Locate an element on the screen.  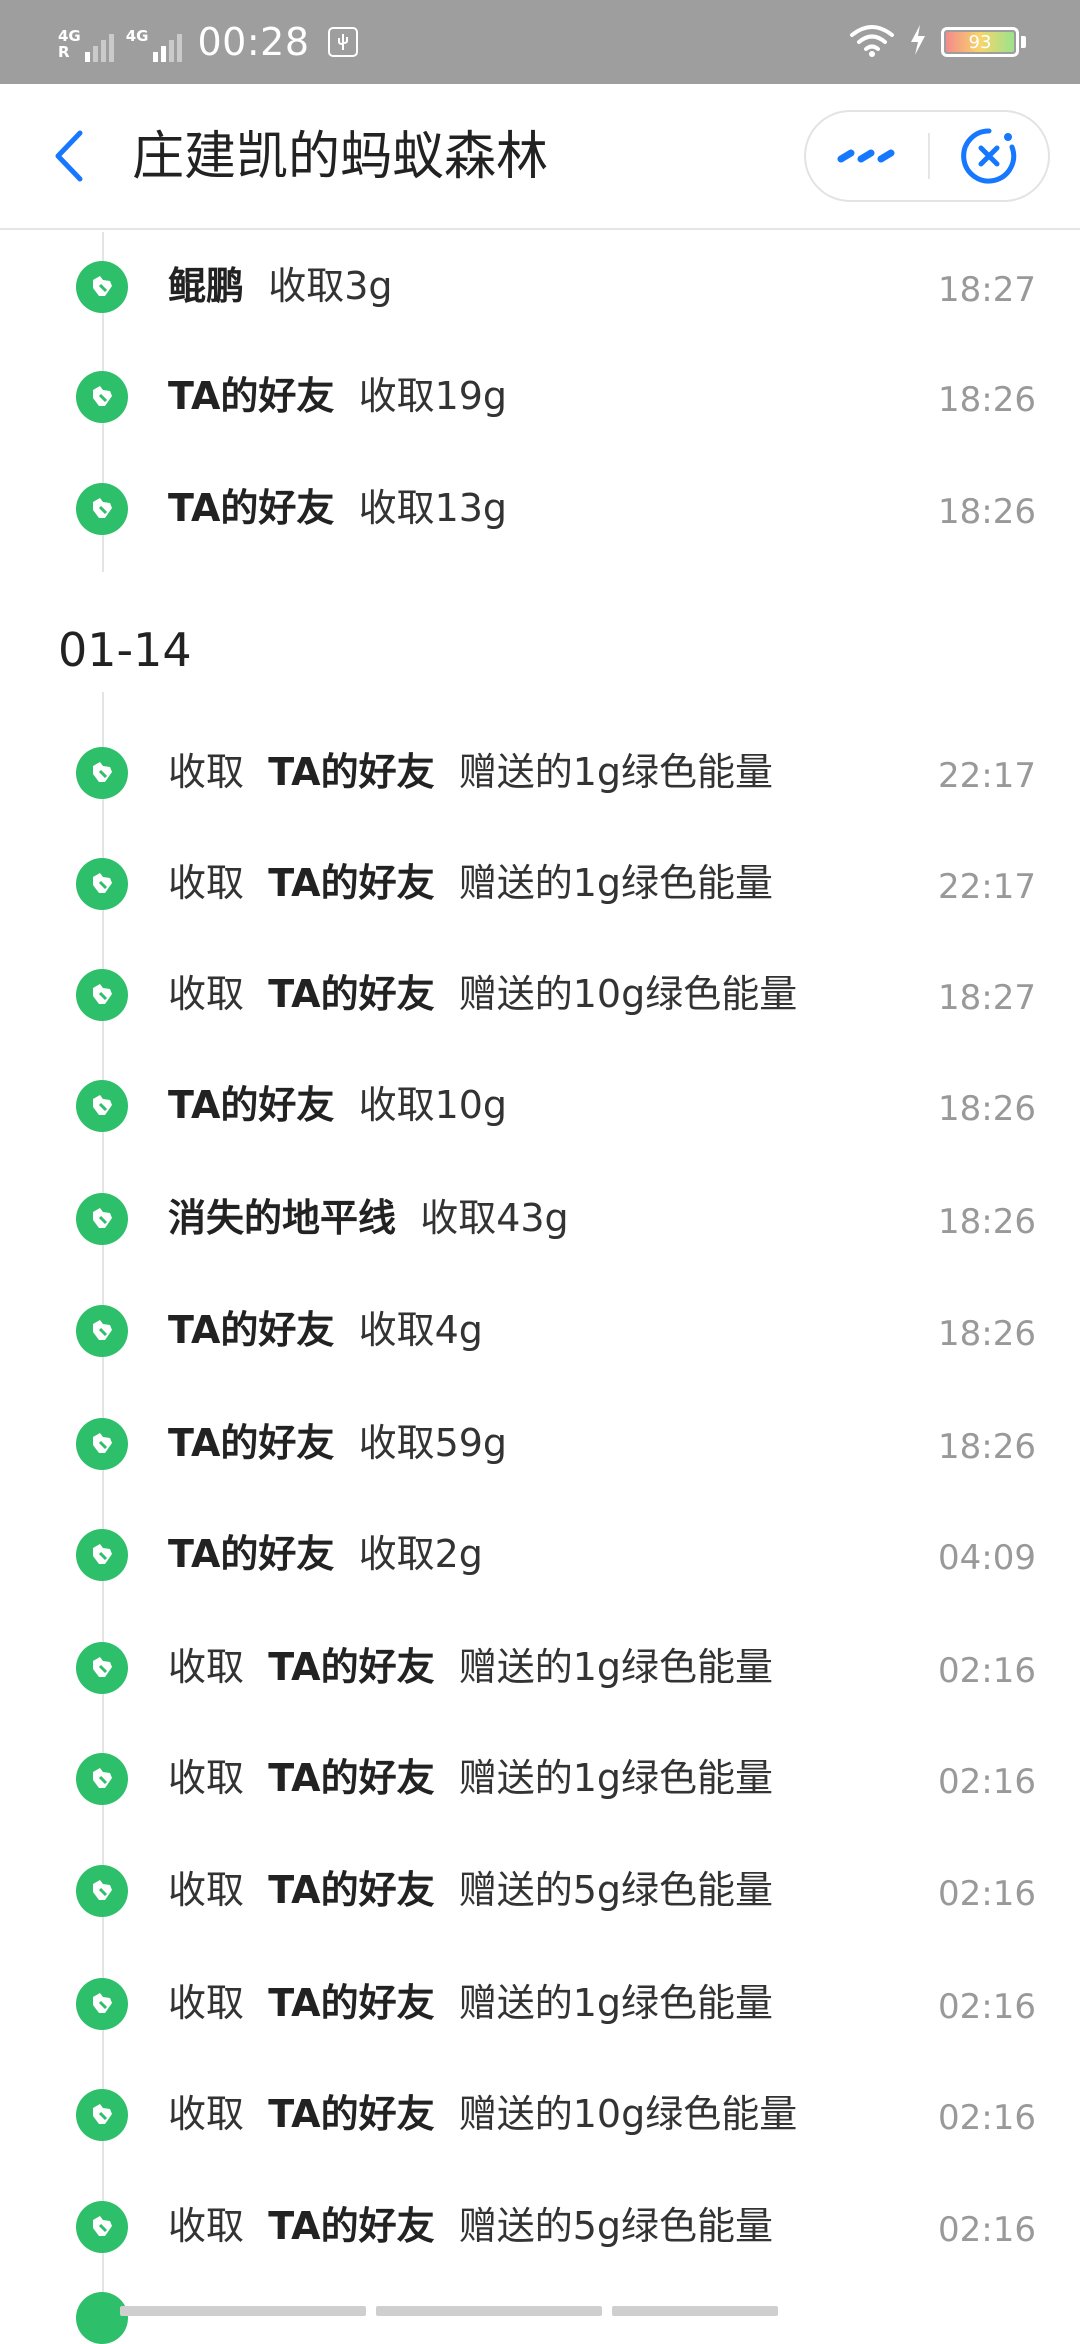
friend-name: 鲲鹏 is located at coordinates (206, 286).